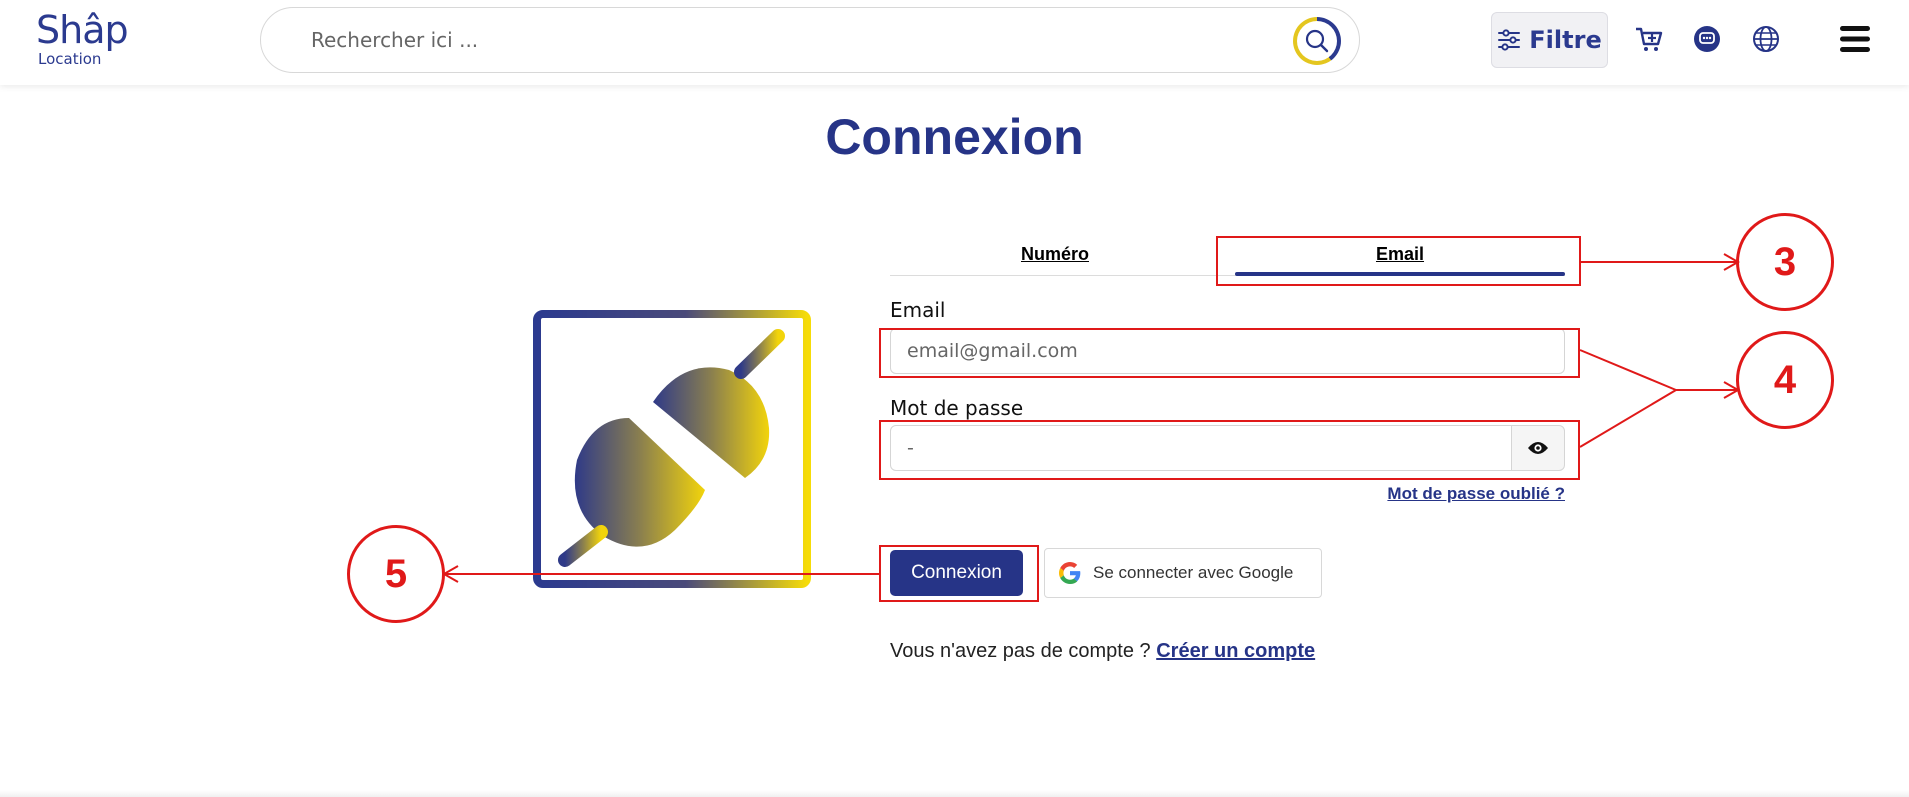 The image size is (1909, 797). Describe the element at coordinates (70, 59) in the screenshot. I see `logo-subtext: Location` at that location.